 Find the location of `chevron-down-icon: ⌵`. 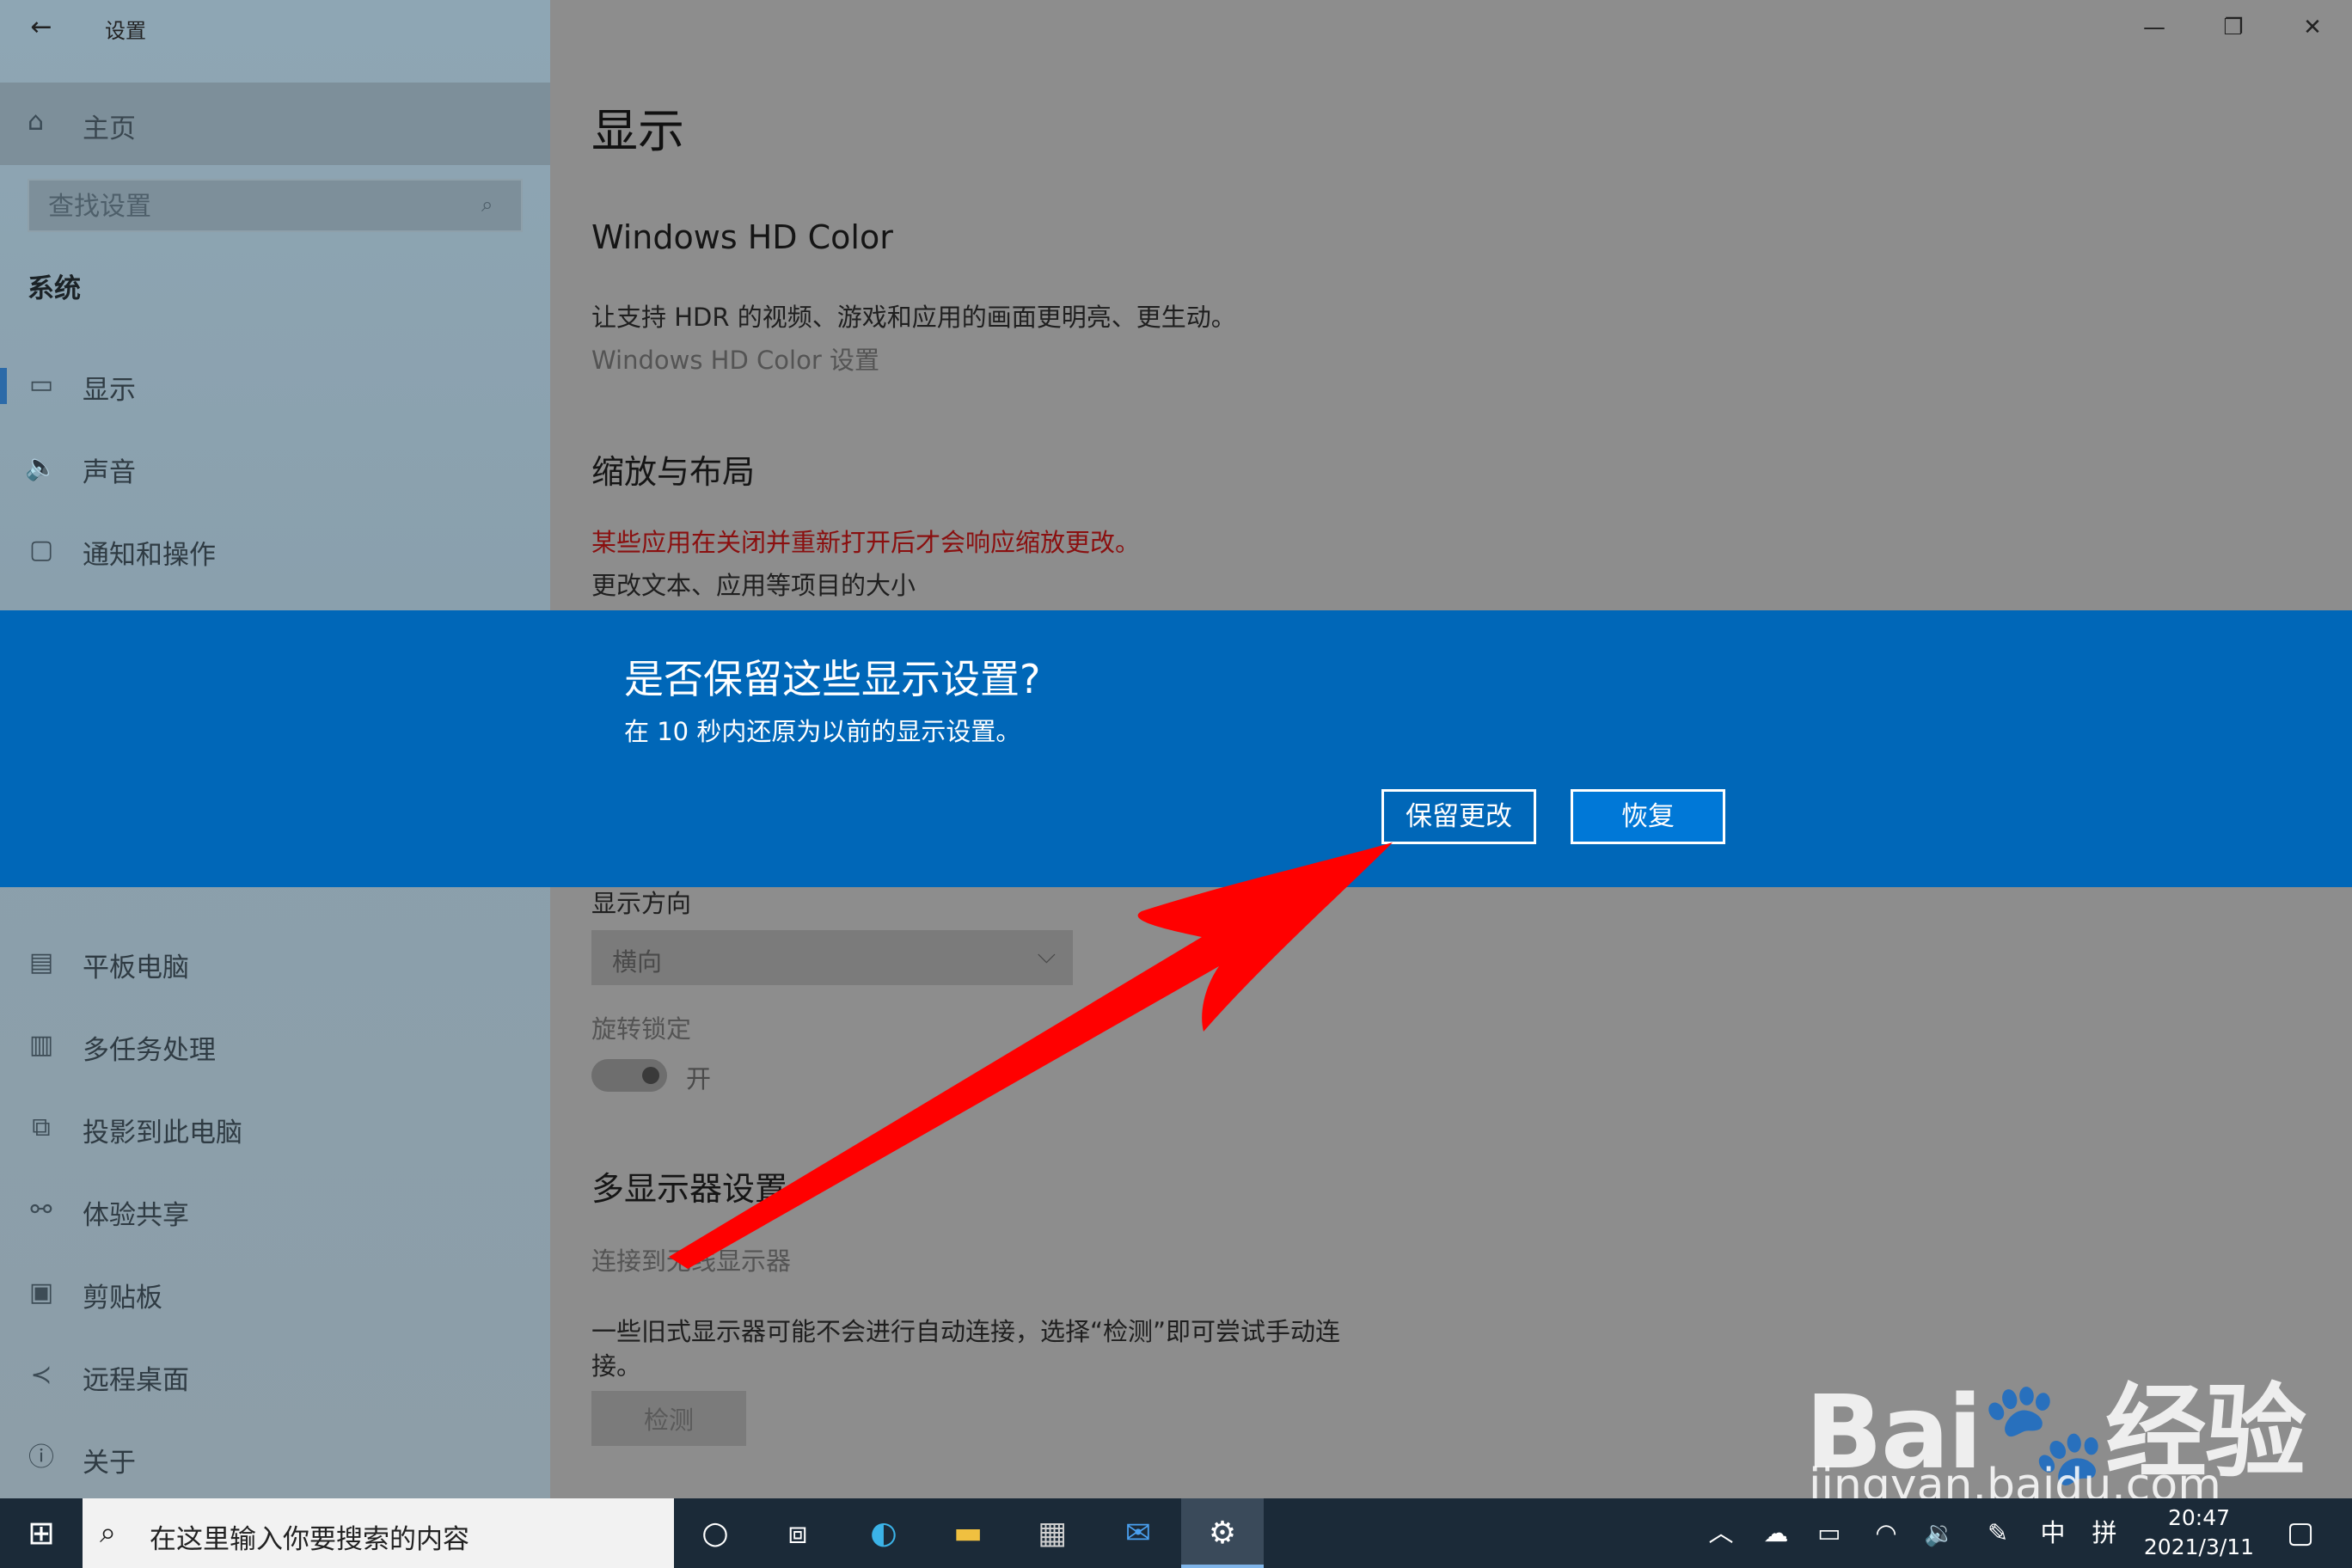

chevron-down-icon: ⌵ is located at coordinates (1046, 954).